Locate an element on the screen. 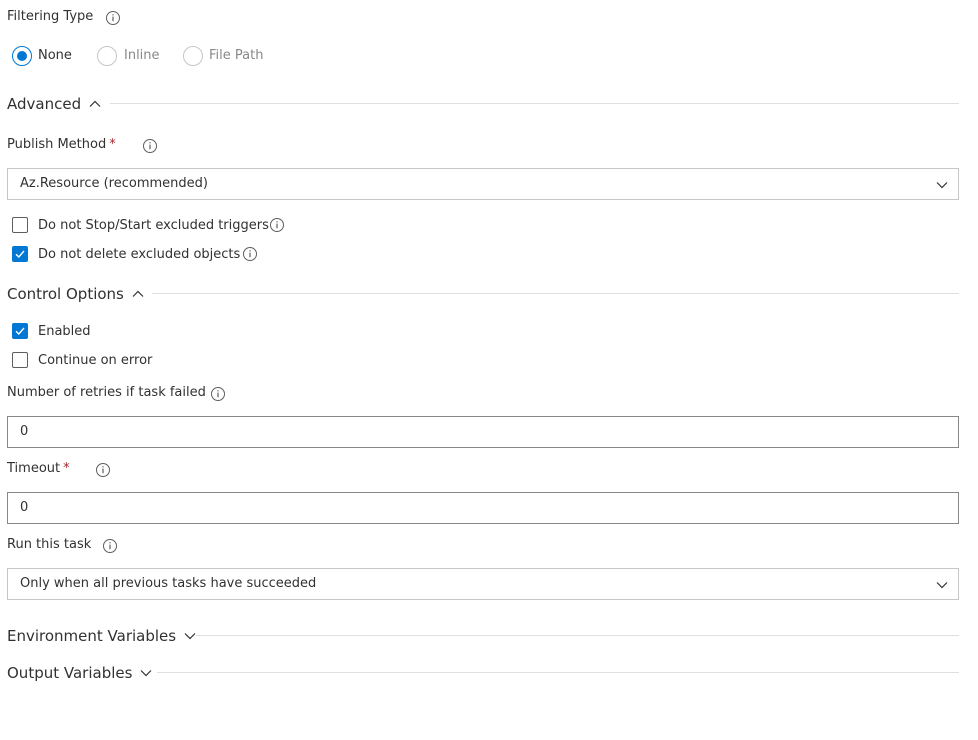  section-environment-variables-title: Environment Variables is located at coordinates (92, 636).